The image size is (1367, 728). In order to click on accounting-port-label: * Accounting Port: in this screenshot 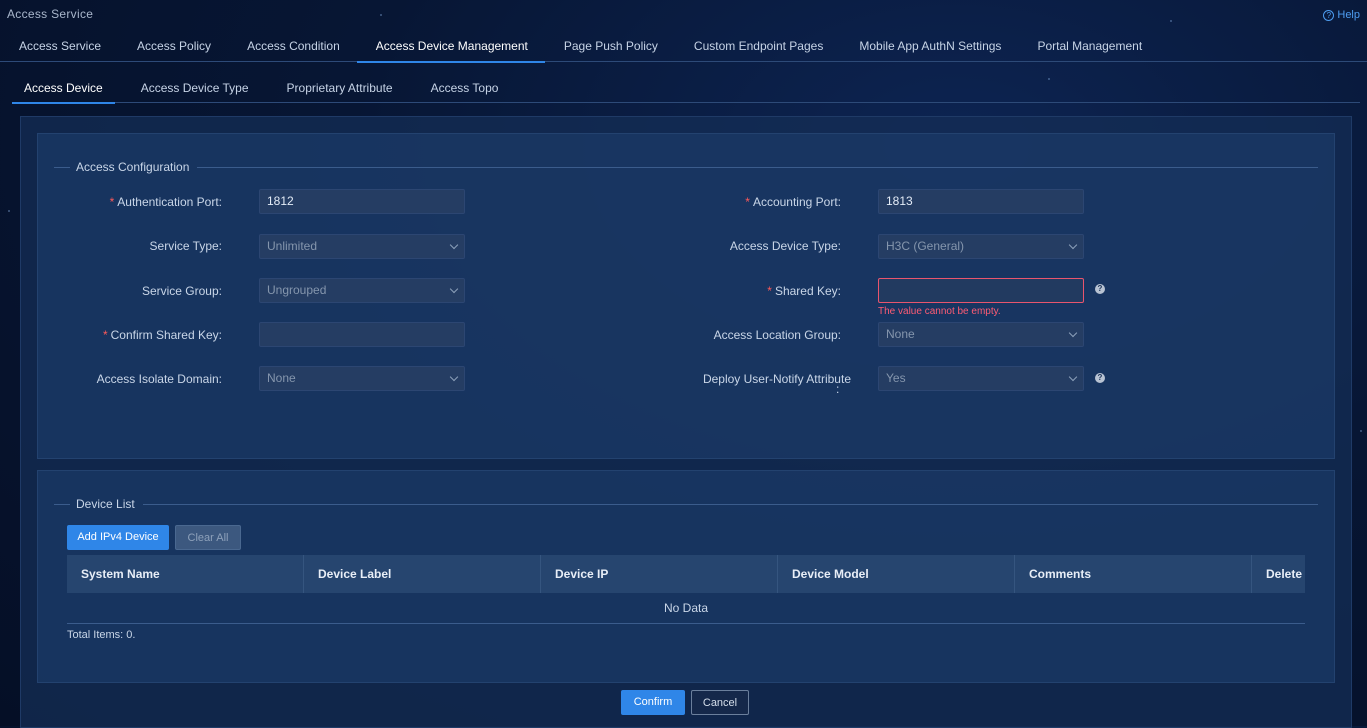, I will do `click(793, 202)`.